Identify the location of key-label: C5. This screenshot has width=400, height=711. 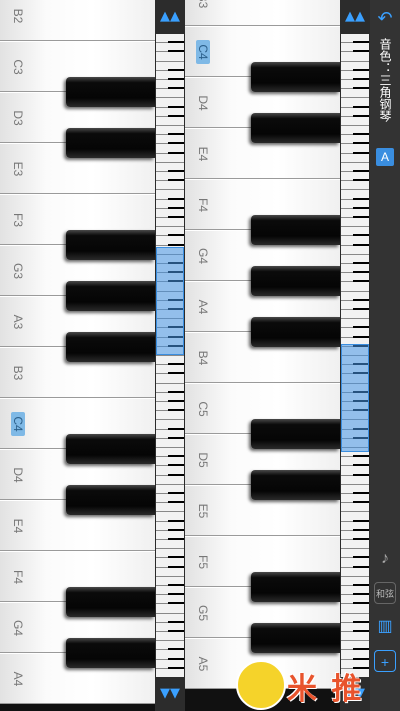
(203, 408).